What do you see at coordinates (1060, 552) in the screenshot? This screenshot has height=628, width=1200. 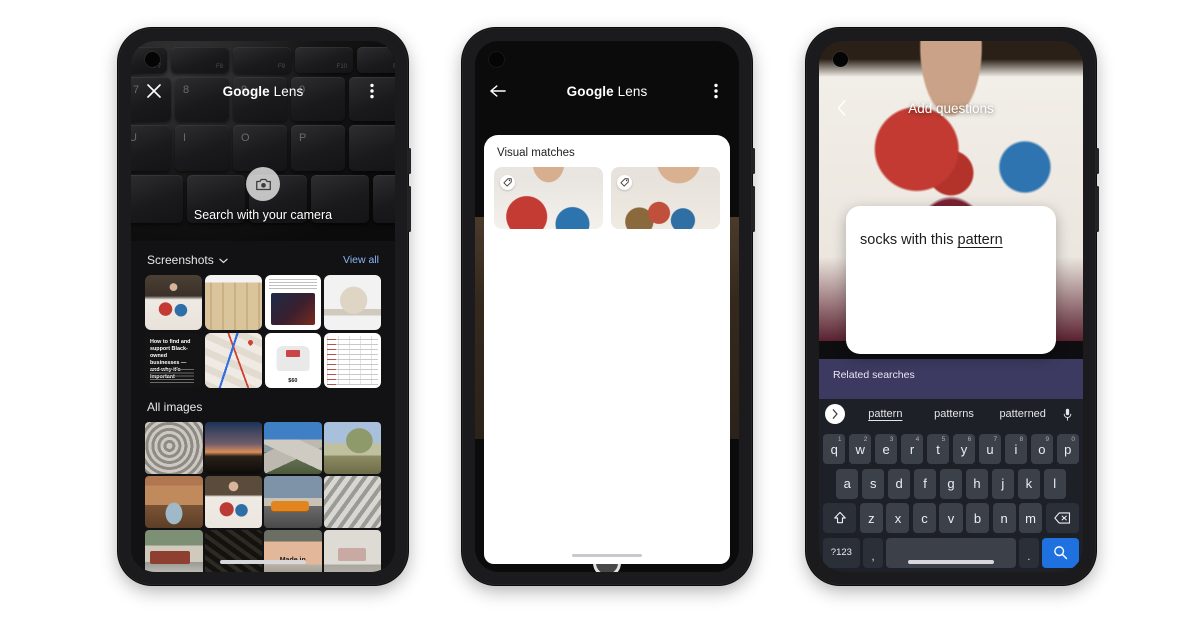 I see `search-icon` at bounding box center [1060, 552].